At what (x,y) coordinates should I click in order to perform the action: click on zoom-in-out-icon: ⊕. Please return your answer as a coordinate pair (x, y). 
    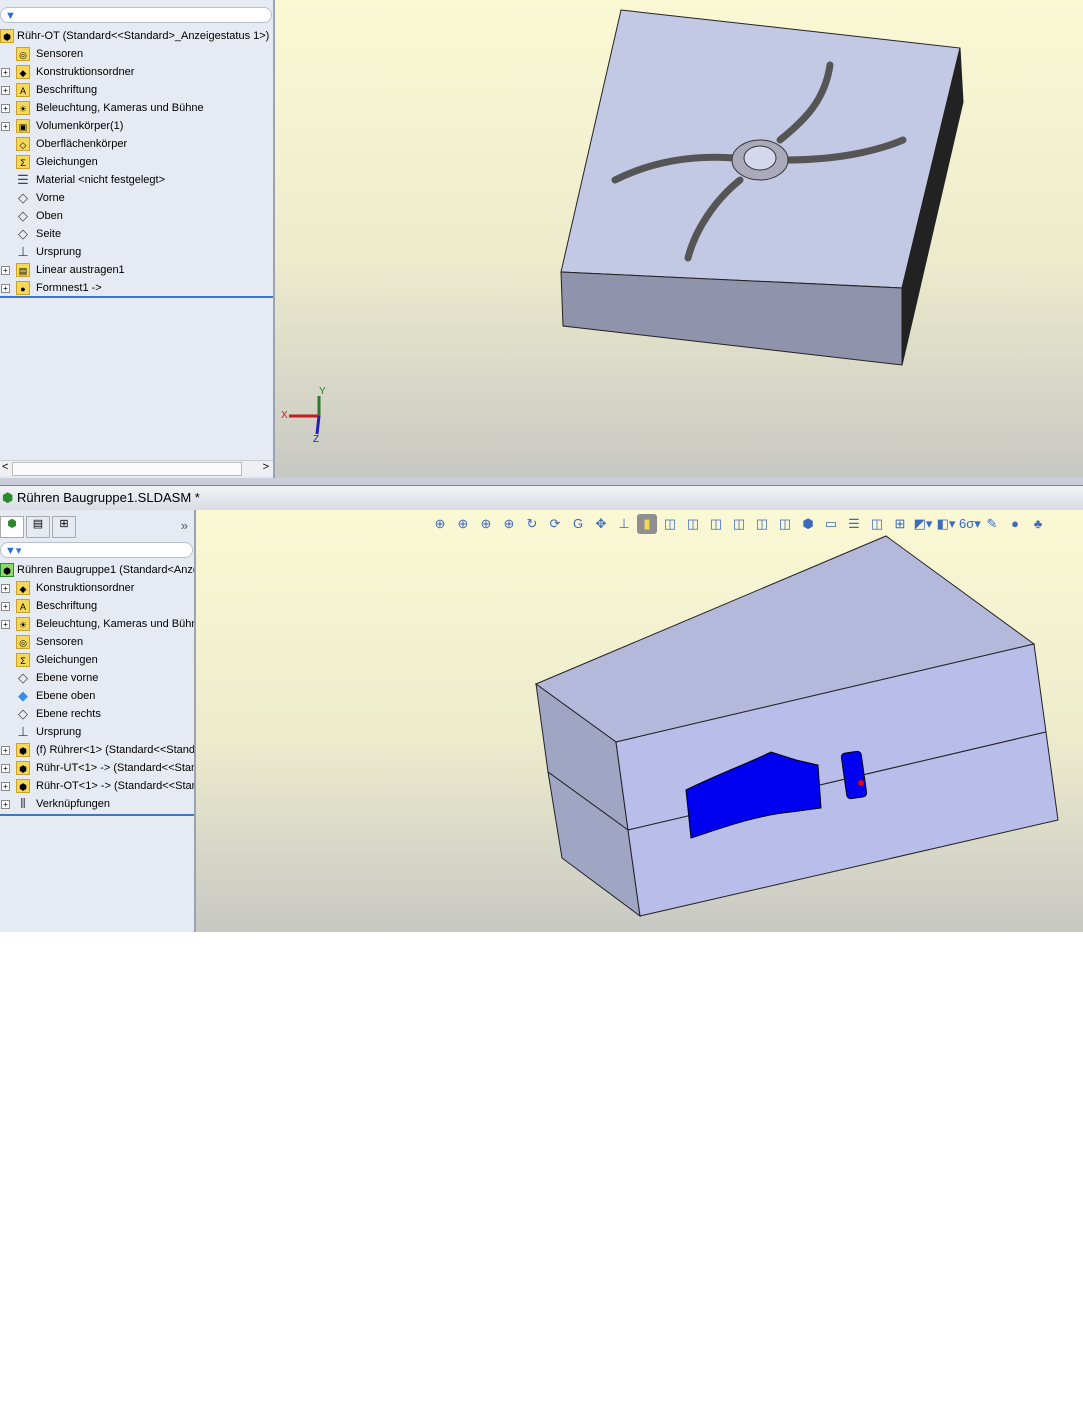
    Looking at the image, I should click on (486, 524).